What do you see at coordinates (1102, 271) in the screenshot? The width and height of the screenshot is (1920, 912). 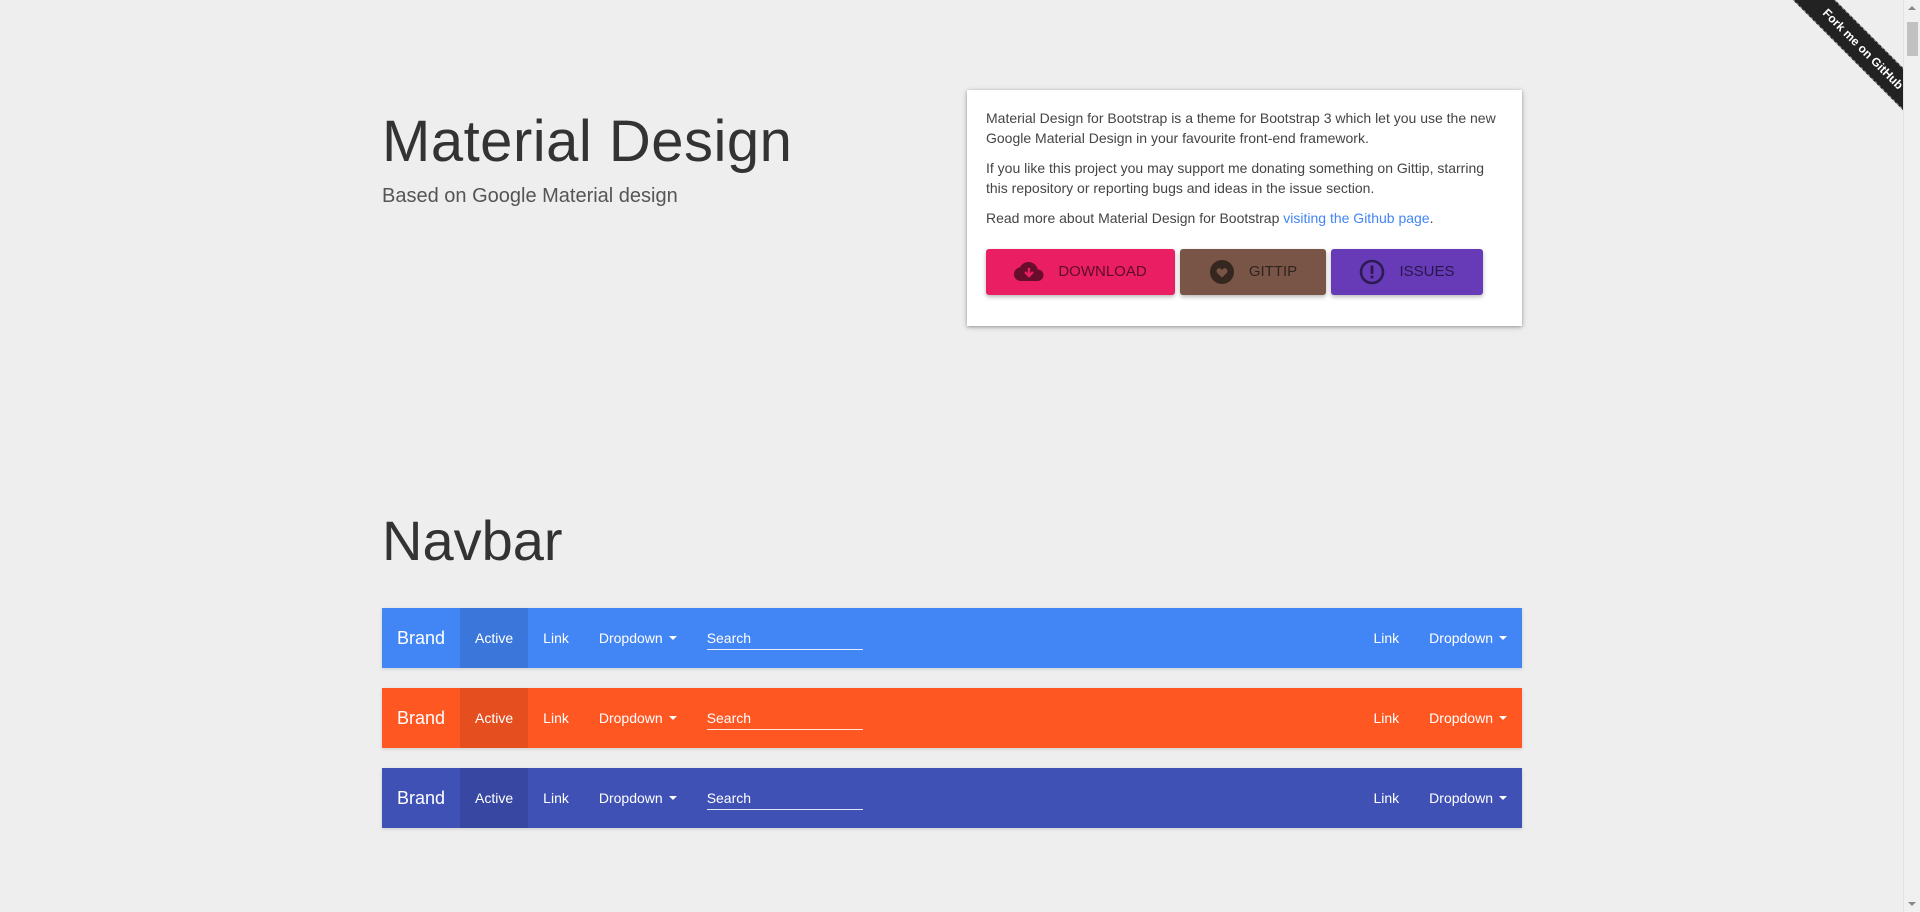 I see `download-button-label: Download` at bounding box center [1102, 271].